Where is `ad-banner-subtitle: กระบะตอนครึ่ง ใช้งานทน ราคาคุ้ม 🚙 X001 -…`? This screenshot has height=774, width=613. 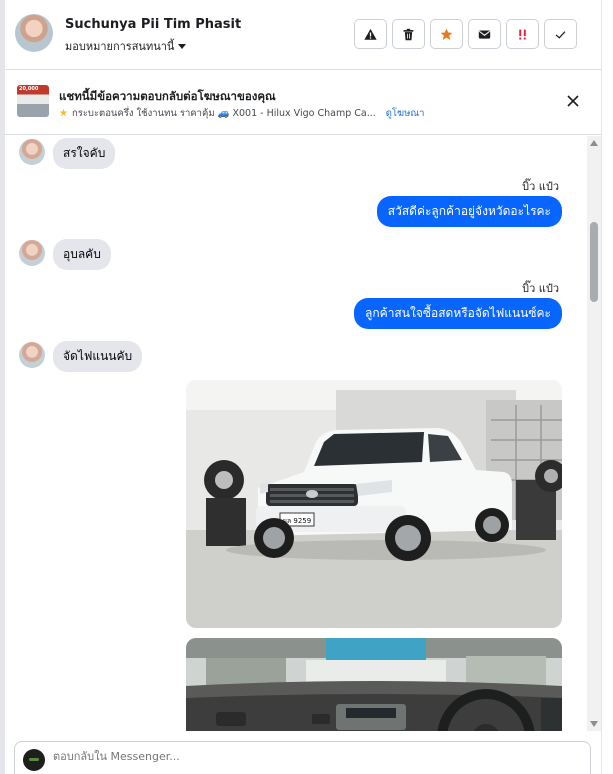 ad-banner-subtitle: กระบะตอนครึ่ง ใช้งานทน ราคาคุ้ม 🚙 X001 -… is located at coordinates (223, 113).